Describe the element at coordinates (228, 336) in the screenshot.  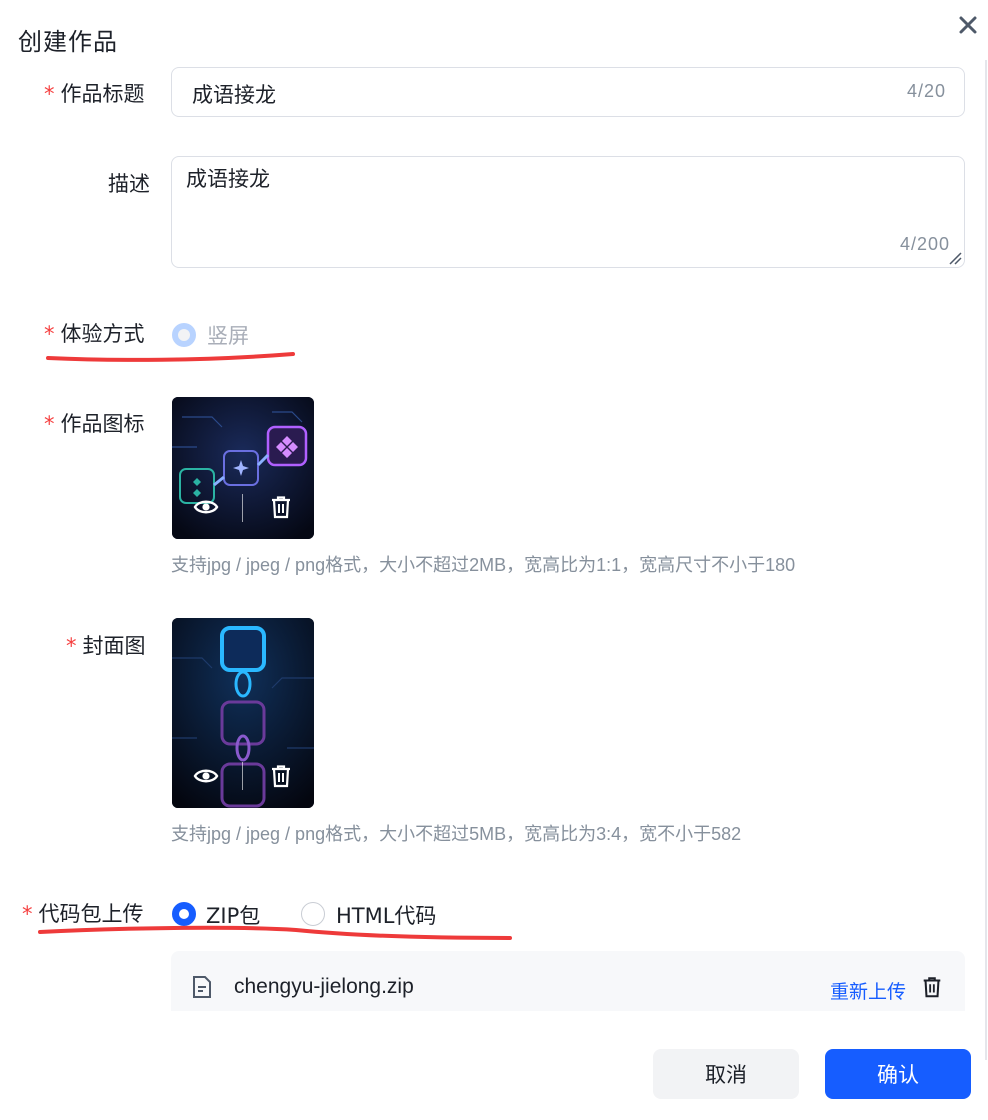
I see `portrait-radio-label: 竖屏` at that location.